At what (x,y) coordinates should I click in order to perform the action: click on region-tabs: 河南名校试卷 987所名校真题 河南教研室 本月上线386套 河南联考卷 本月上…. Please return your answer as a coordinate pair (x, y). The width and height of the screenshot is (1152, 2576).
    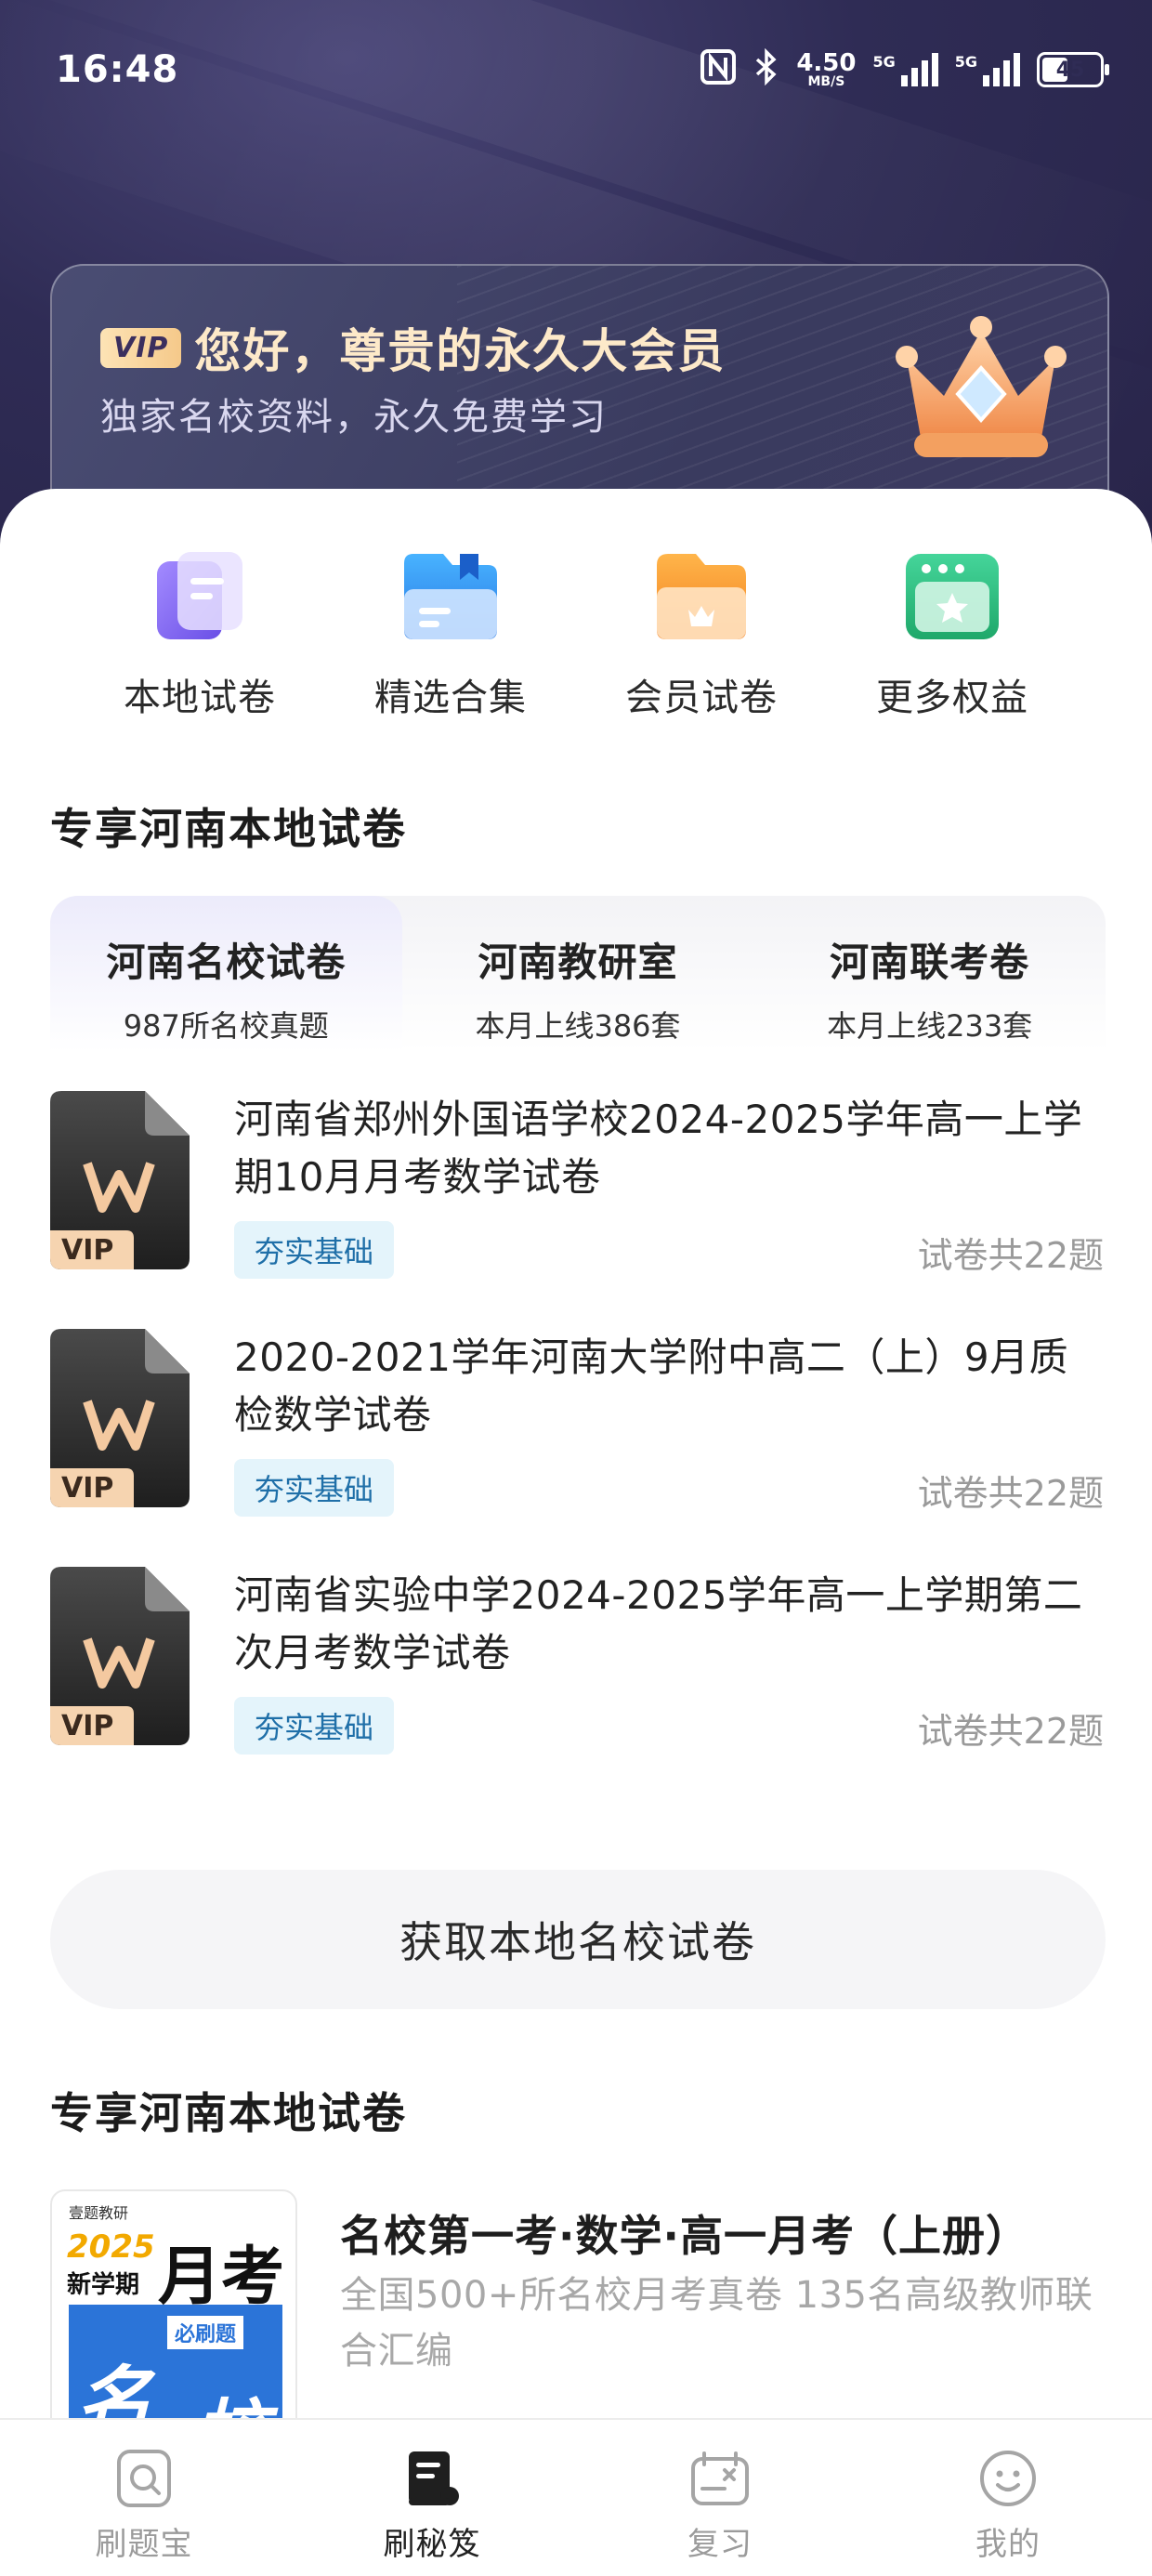
    Looking at the image, I should click on (578, 974).